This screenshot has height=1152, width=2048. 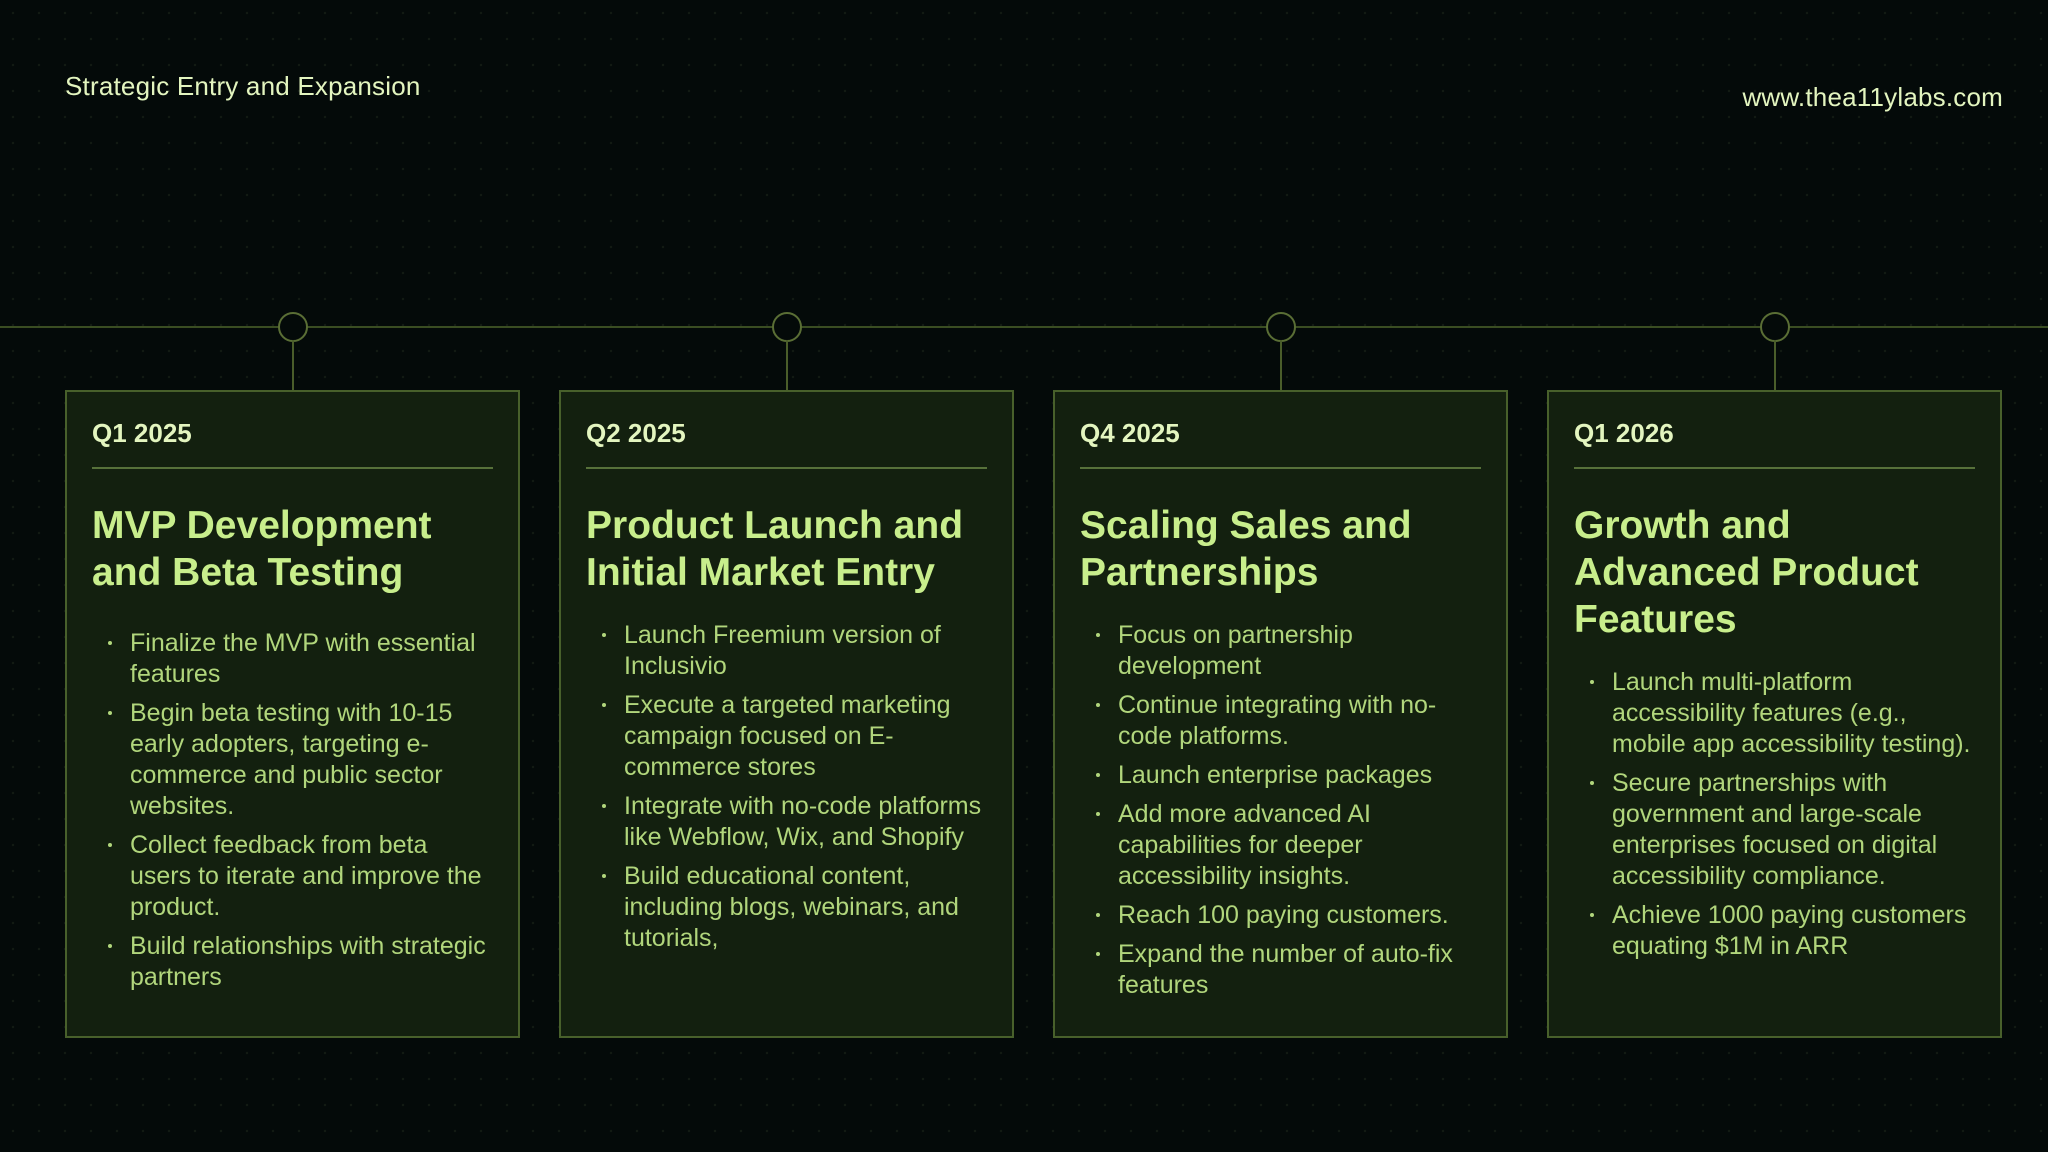 I want to click on website-url: www.thea11ylabs.com, so click(x=1872, y=97).